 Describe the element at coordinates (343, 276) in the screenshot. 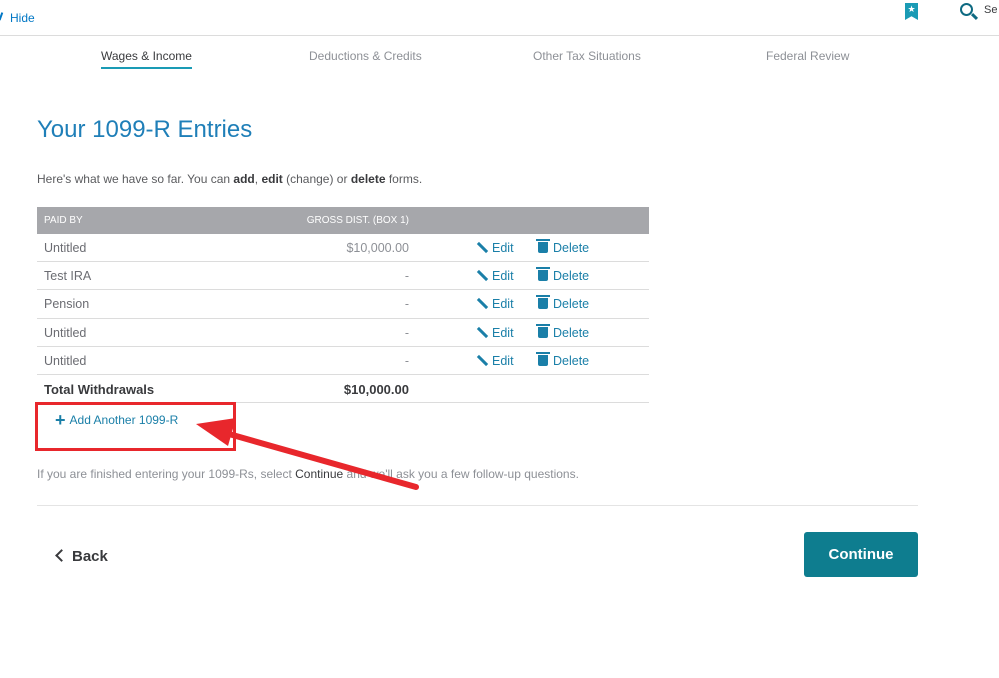

I see `table-row: Test IRA - Edit Delete` at that location.